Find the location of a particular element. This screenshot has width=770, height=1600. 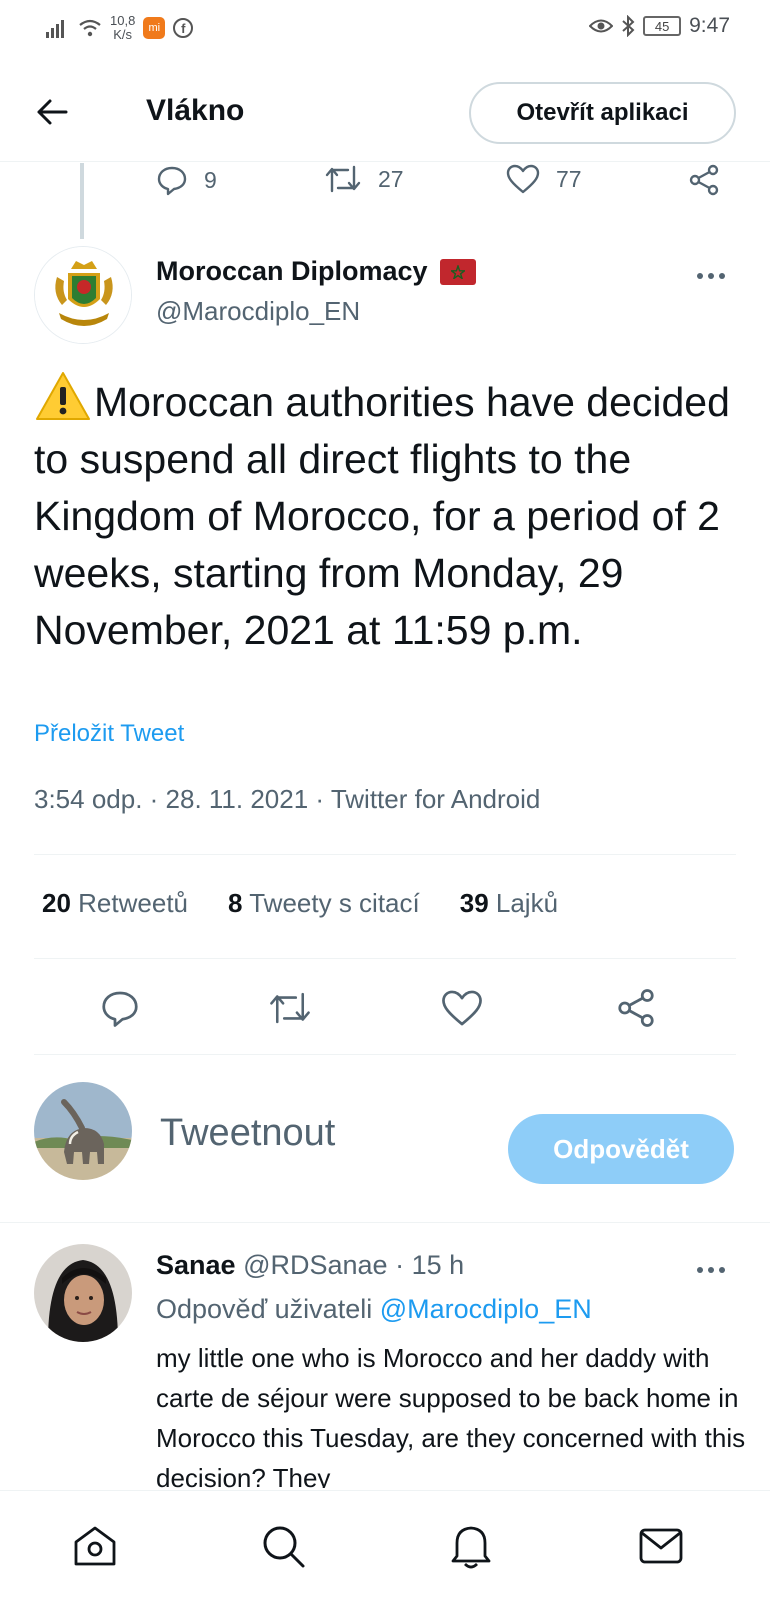

morocco-flag-icon is located at coordinates (457, 271).